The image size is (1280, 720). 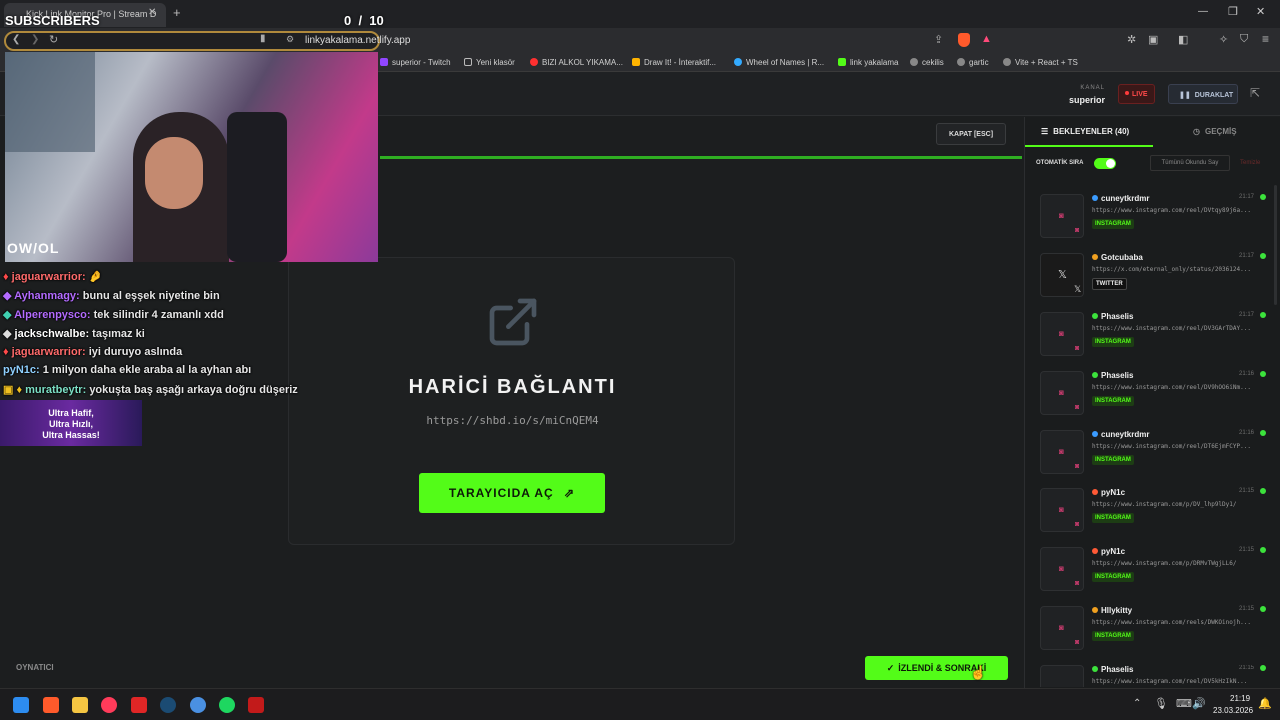 What do you see at coordinates (263, 38) in the screenshot?
I see `bookmark-icon: ▮` at bounding box center [263, 38].